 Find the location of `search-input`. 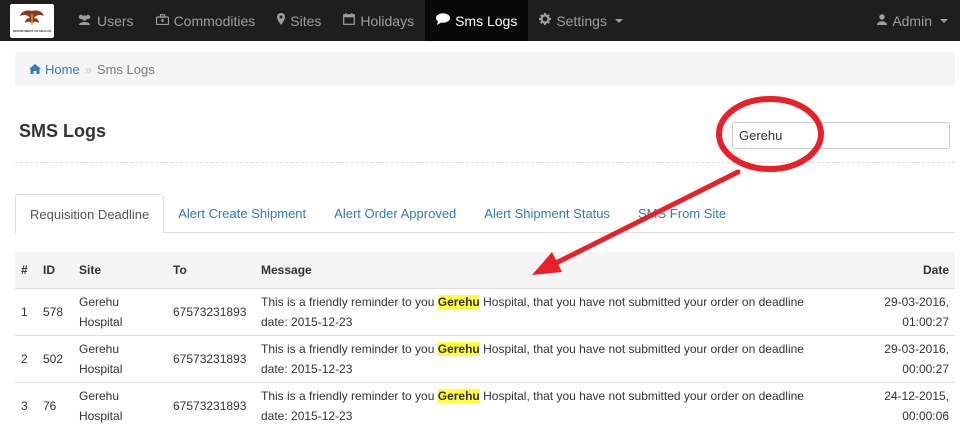

search-input is located at coordinates (841, 135).